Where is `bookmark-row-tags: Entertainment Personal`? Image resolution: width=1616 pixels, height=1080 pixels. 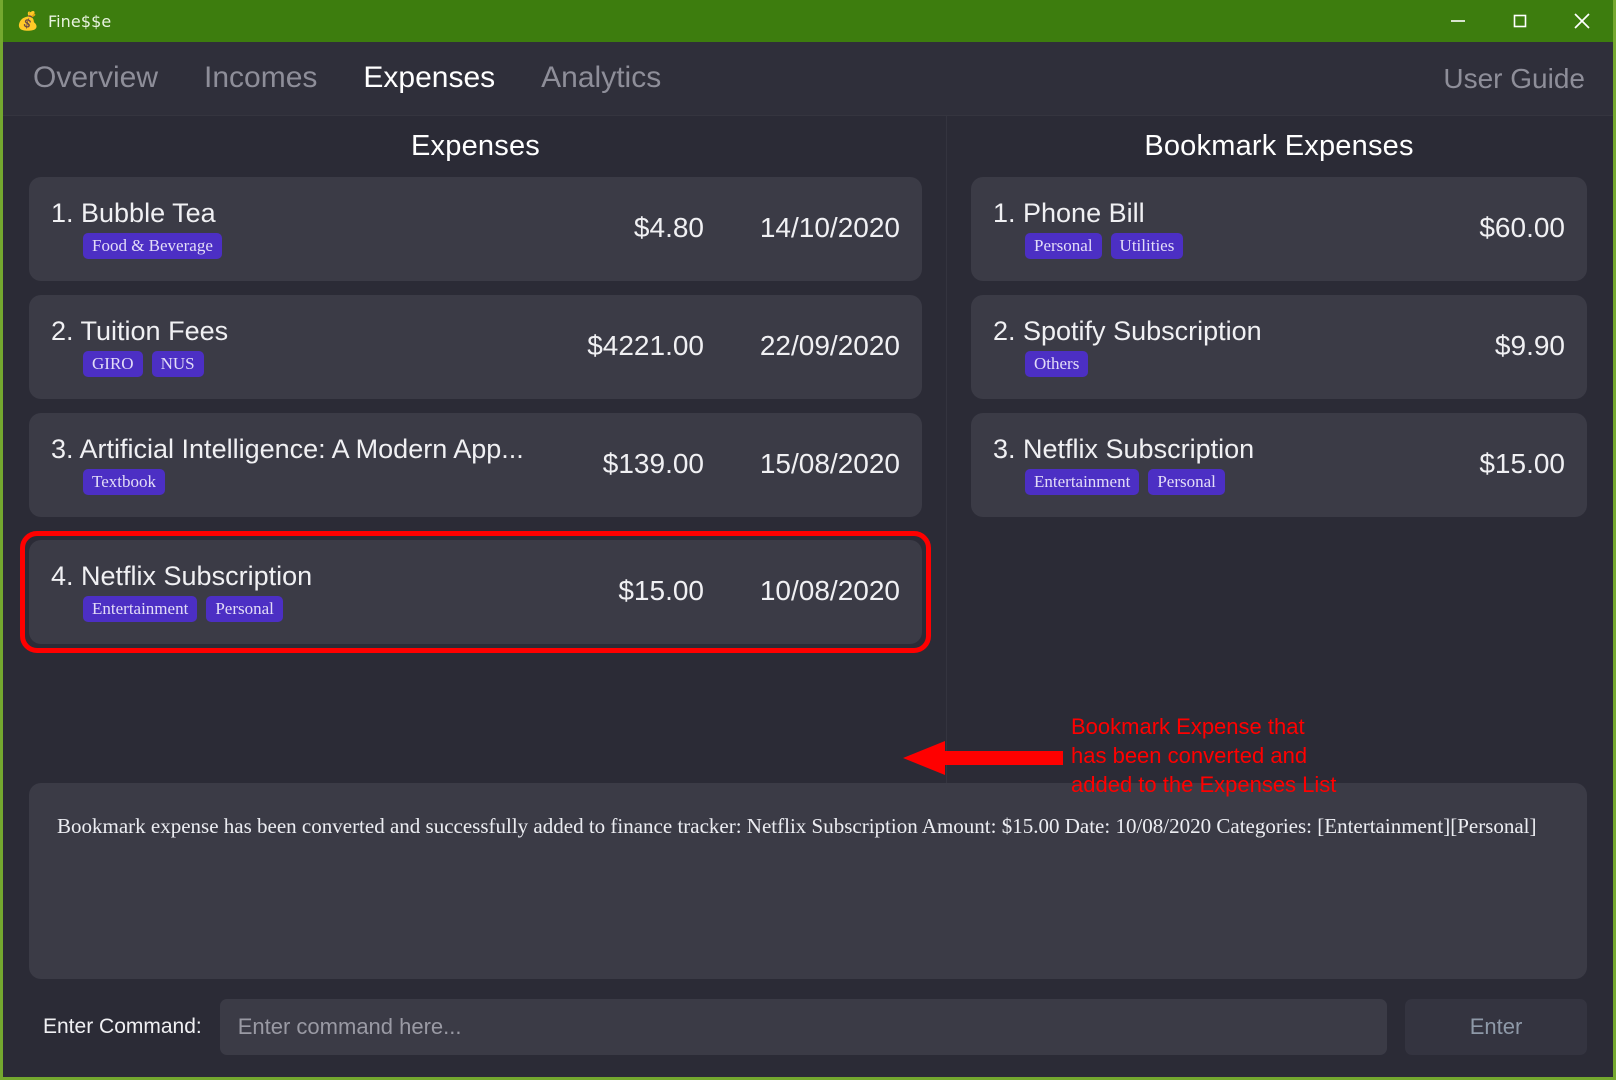 bookmark-row-tags: Entertainment Personal is located at coordinates (1189, 481).